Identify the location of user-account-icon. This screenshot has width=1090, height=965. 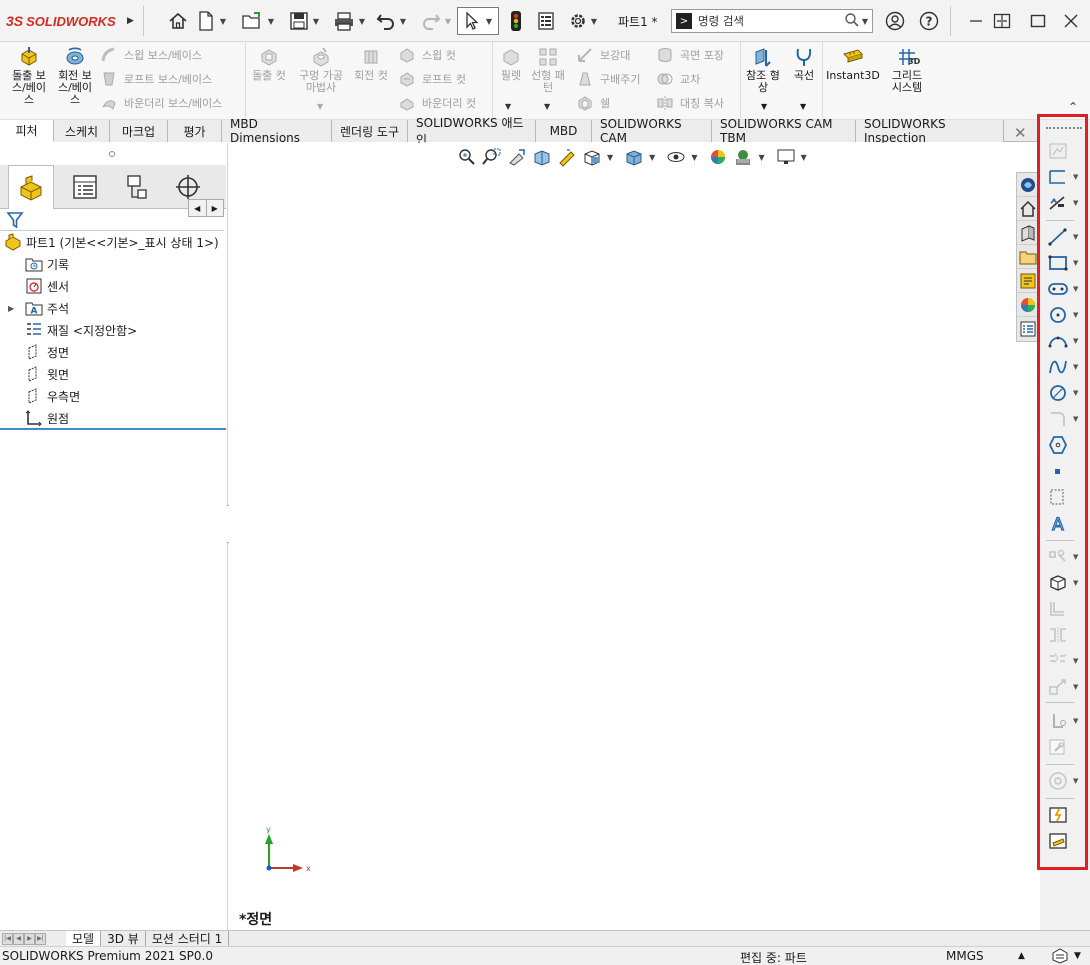
(895, 21).